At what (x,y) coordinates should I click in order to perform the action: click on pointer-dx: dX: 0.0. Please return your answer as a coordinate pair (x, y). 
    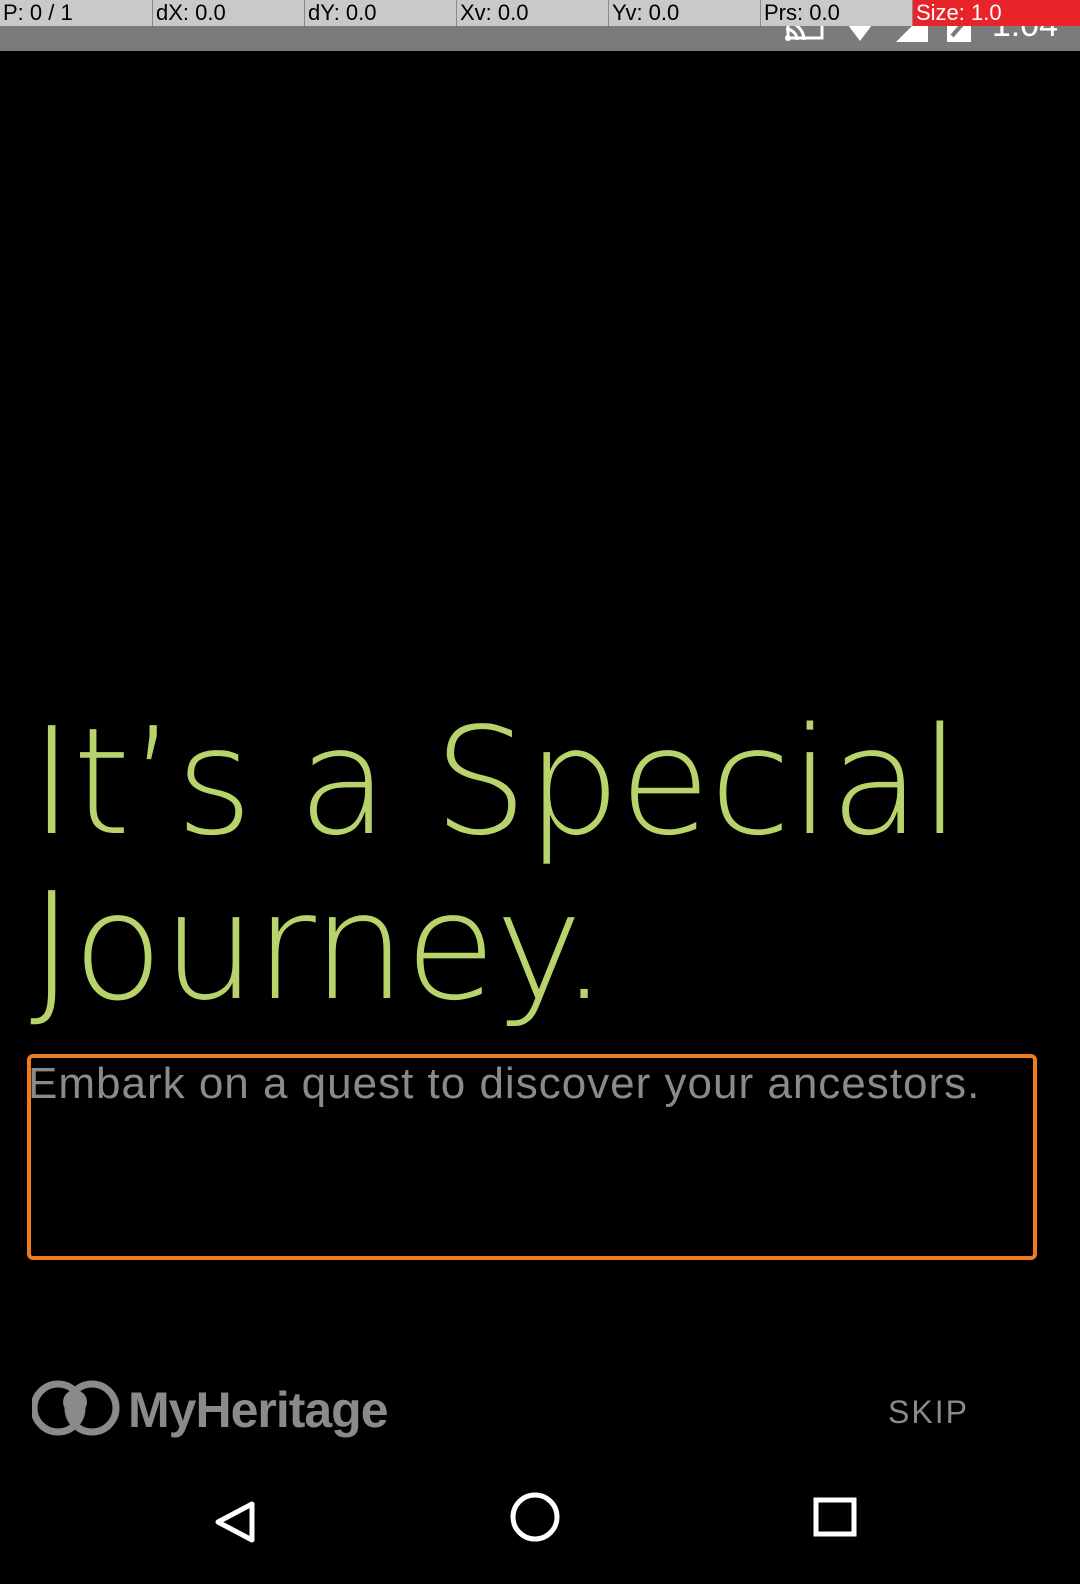
    Looking at the image, I should click on (228, 13).